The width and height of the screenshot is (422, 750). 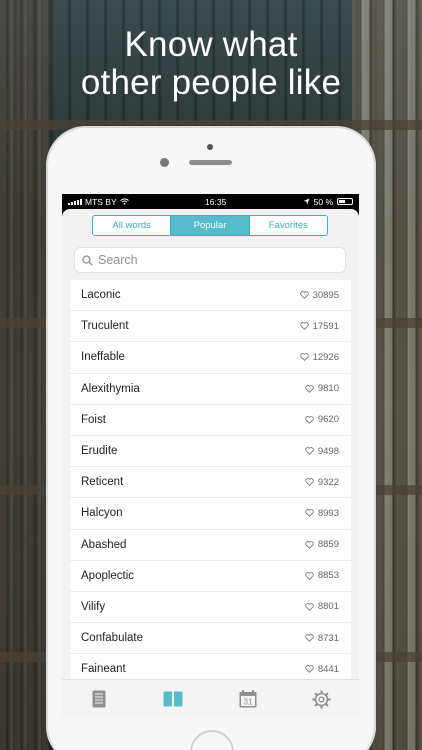 I want to click on battery-icon, so click(x=345, y=201).